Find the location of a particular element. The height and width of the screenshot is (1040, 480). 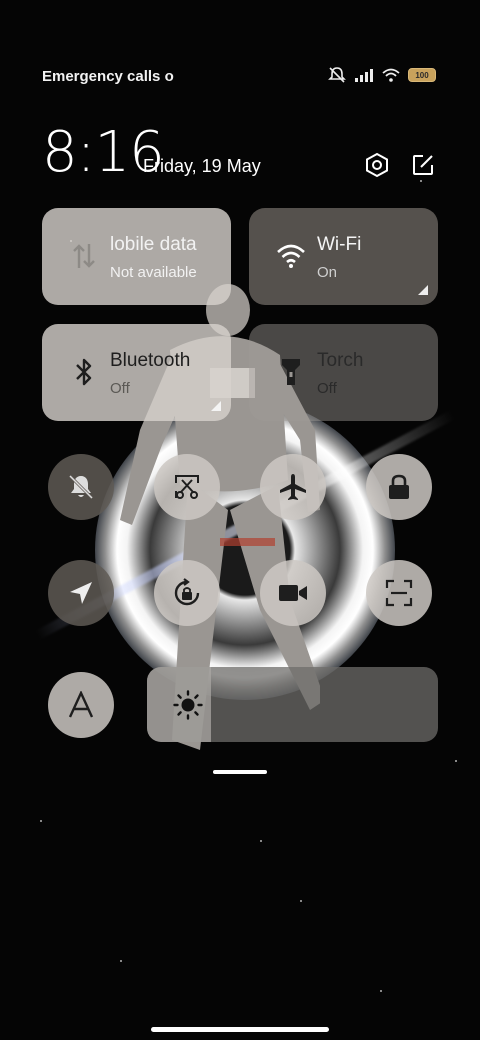

sun-icon is located at coordinates (188, 705).